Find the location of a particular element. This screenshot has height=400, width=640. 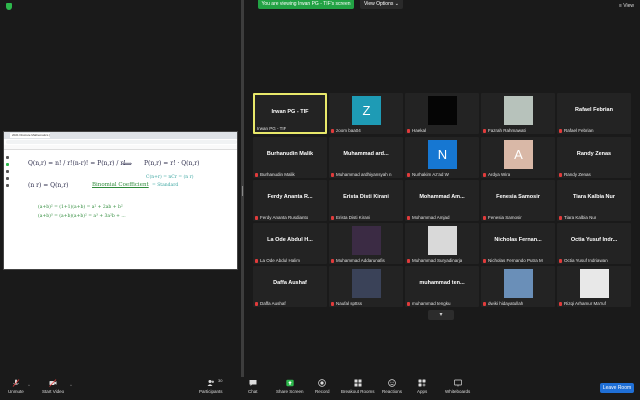

participant-name-label: Muhammad ardhiyansyah n is located at coordinates (361, 174).